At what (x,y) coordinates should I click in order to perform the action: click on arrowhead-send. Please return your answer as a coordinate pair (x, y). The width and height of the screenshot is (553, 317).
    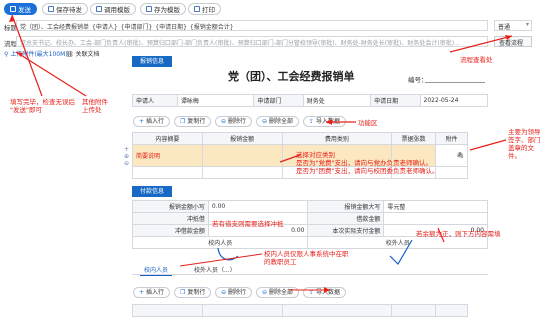
    Looking at the image, I should click on (12, 18).